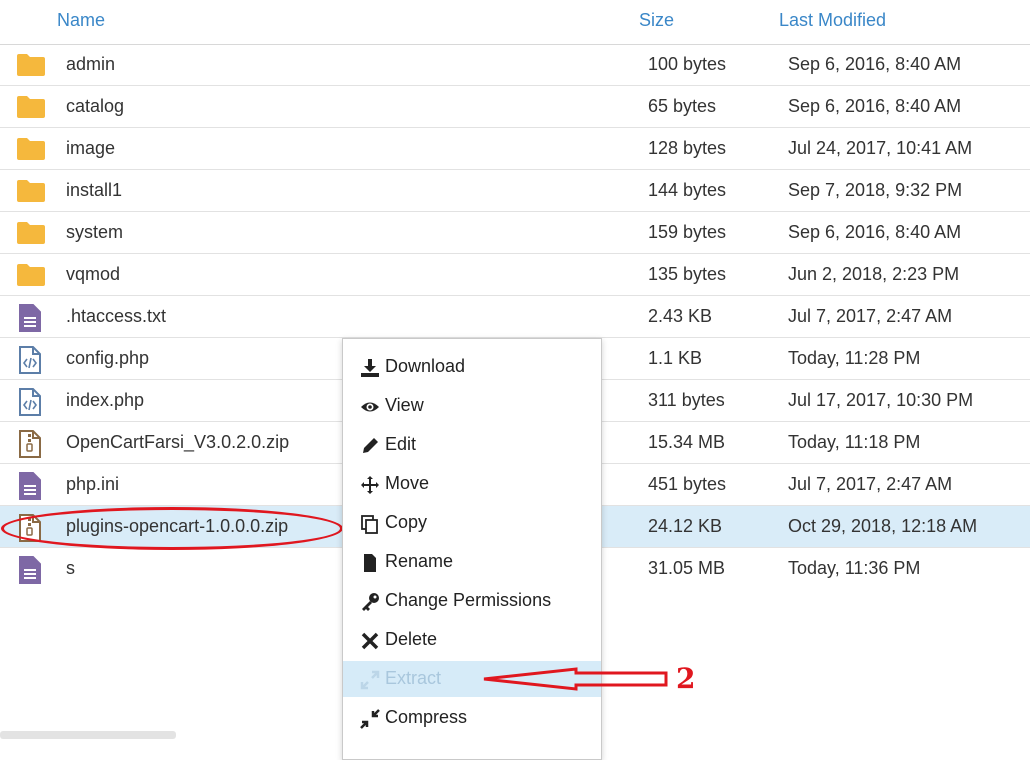 Image resolution: width=1030 pixels, height=760 pixels. I want to click on file-size: 311 bytes, so click(686, 400).